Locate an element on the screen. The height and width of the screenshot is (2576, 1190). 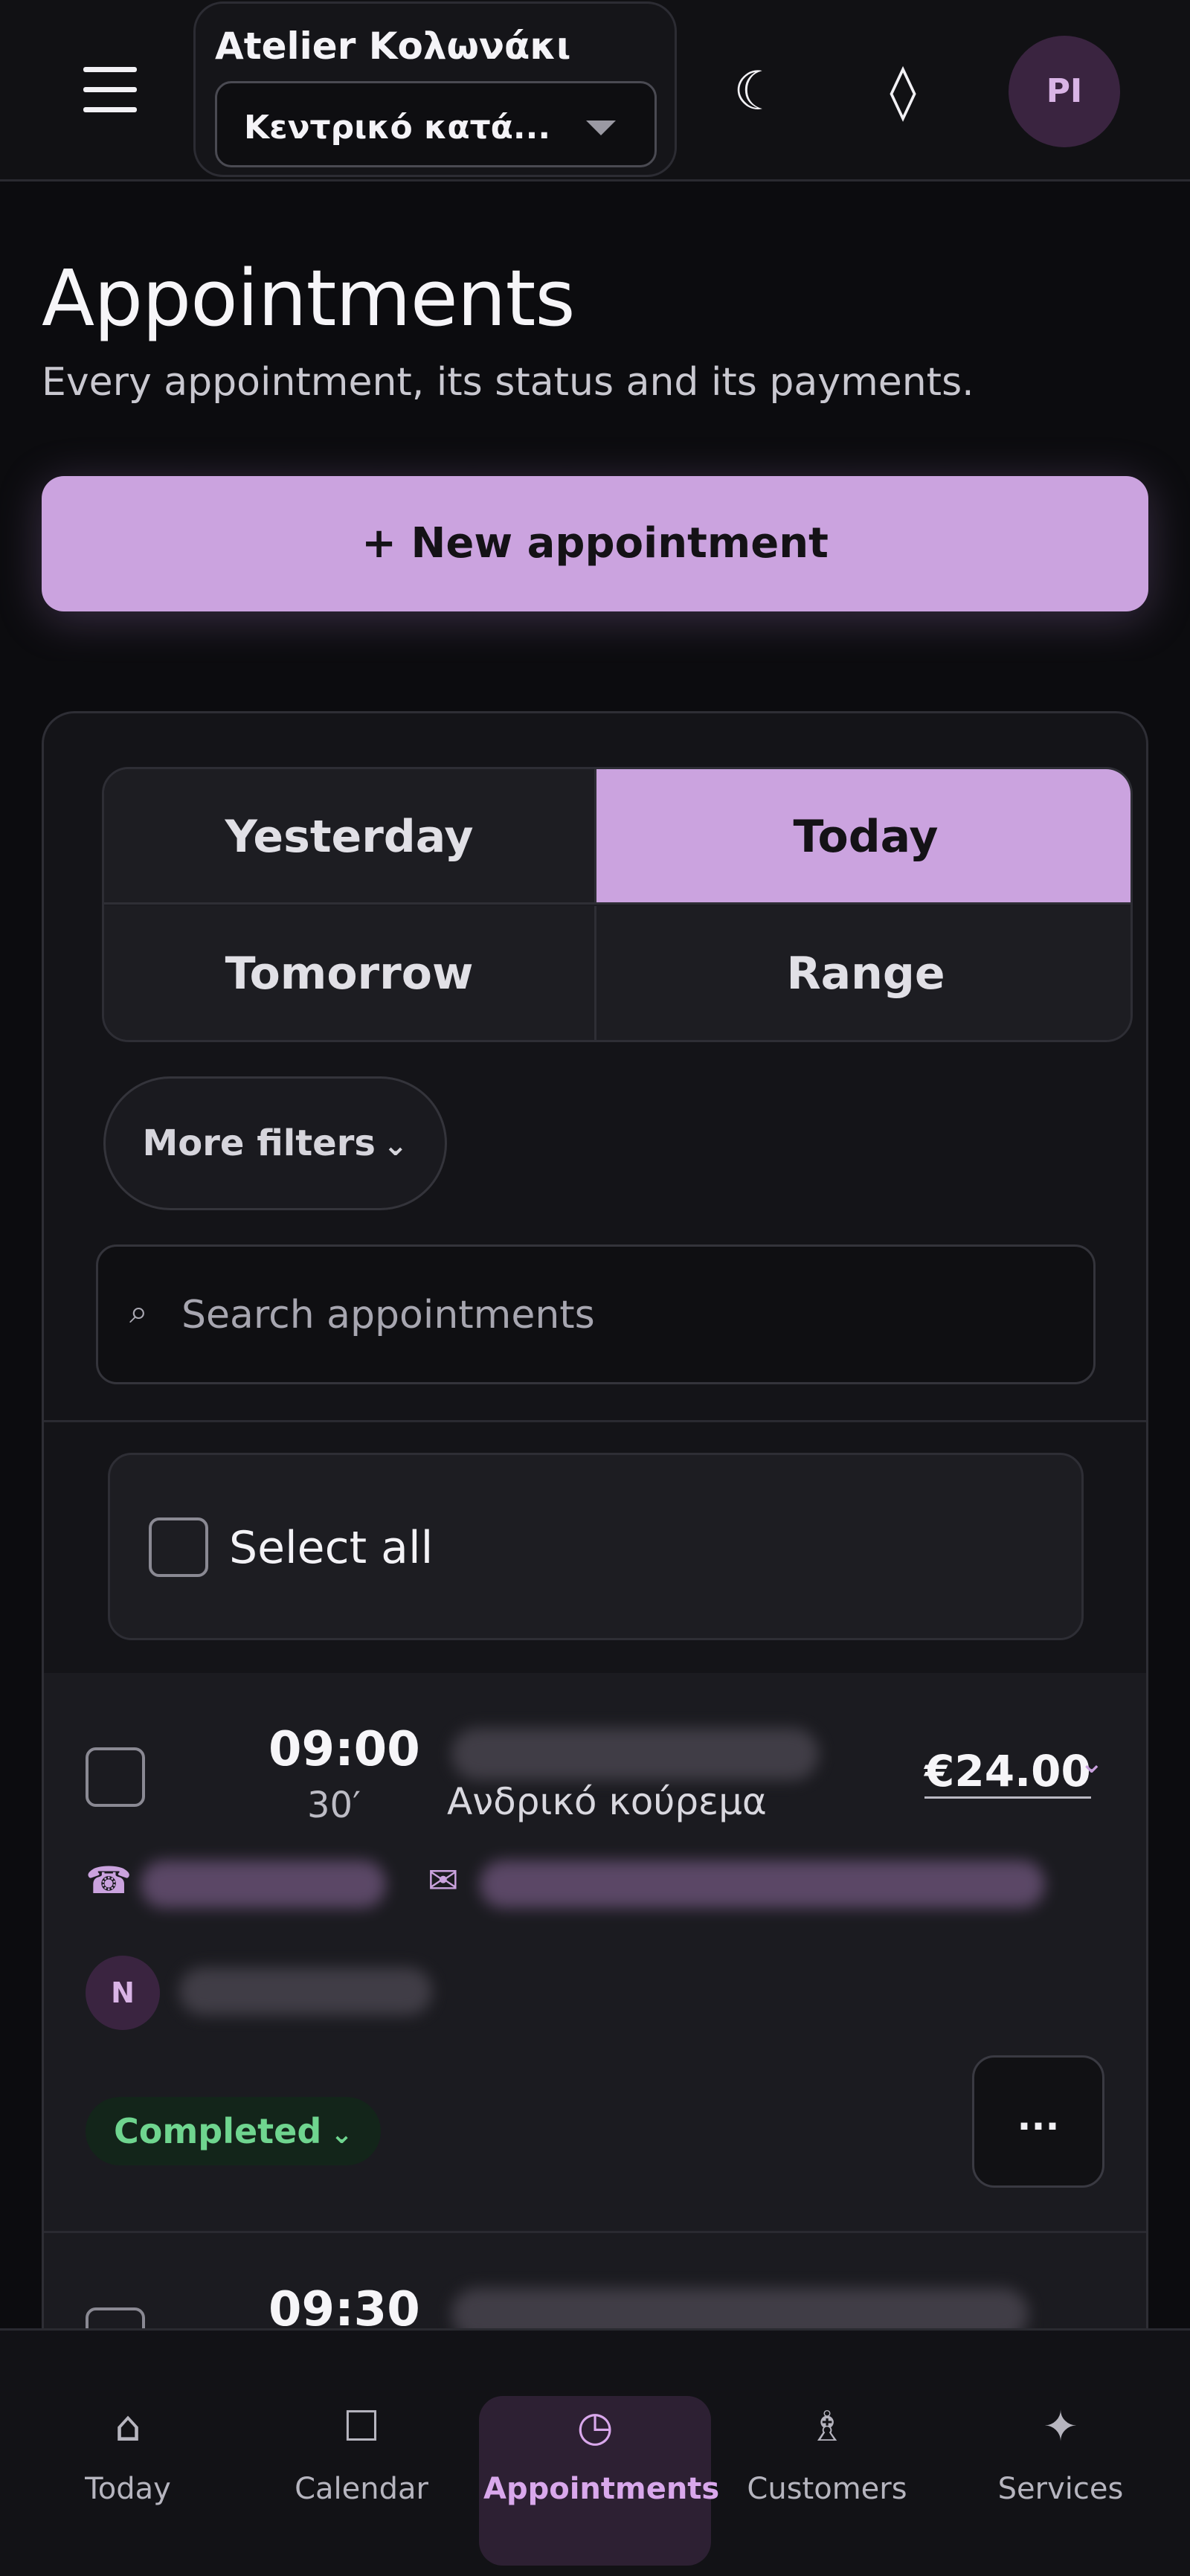
nav-item-label: Calendar is located at coordinates (362, 2489).